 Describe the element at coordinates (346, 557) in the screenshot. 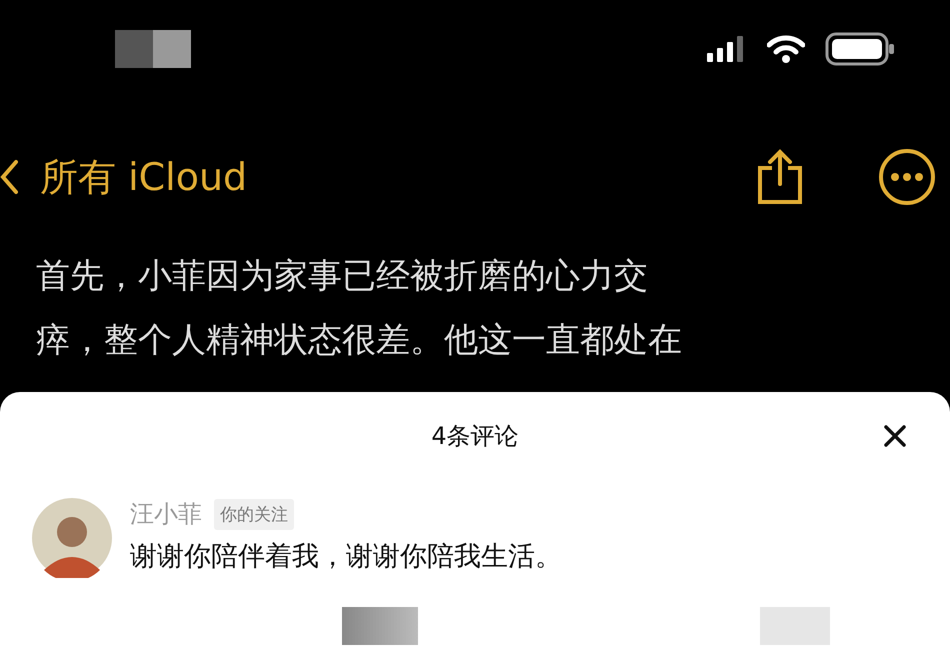

I see `comment-text: 谢谢你陪伴着我，谢谢你陪我生活。` at that location.